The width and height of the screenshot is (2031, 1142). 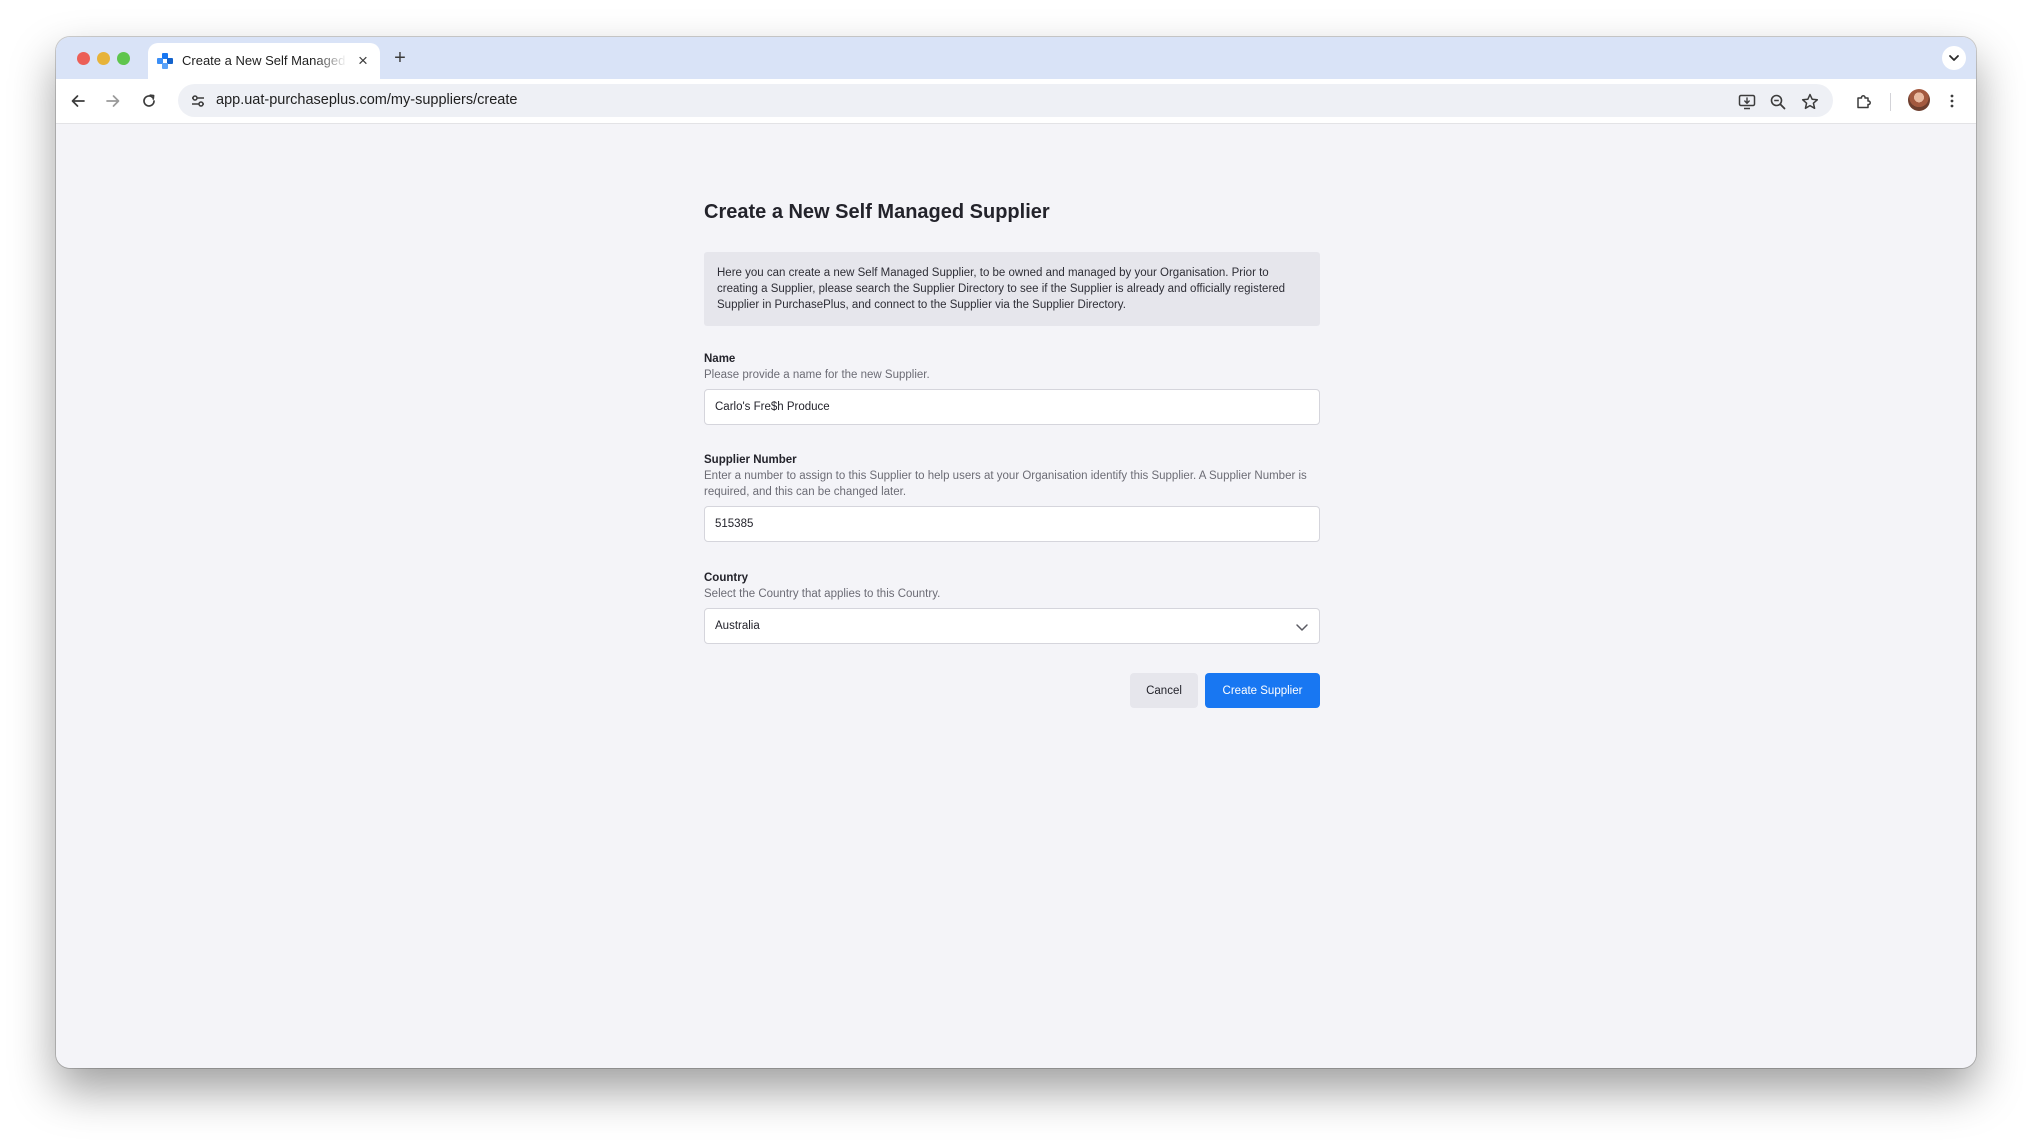 I want to click on back-button, so click(x=78, y=101).